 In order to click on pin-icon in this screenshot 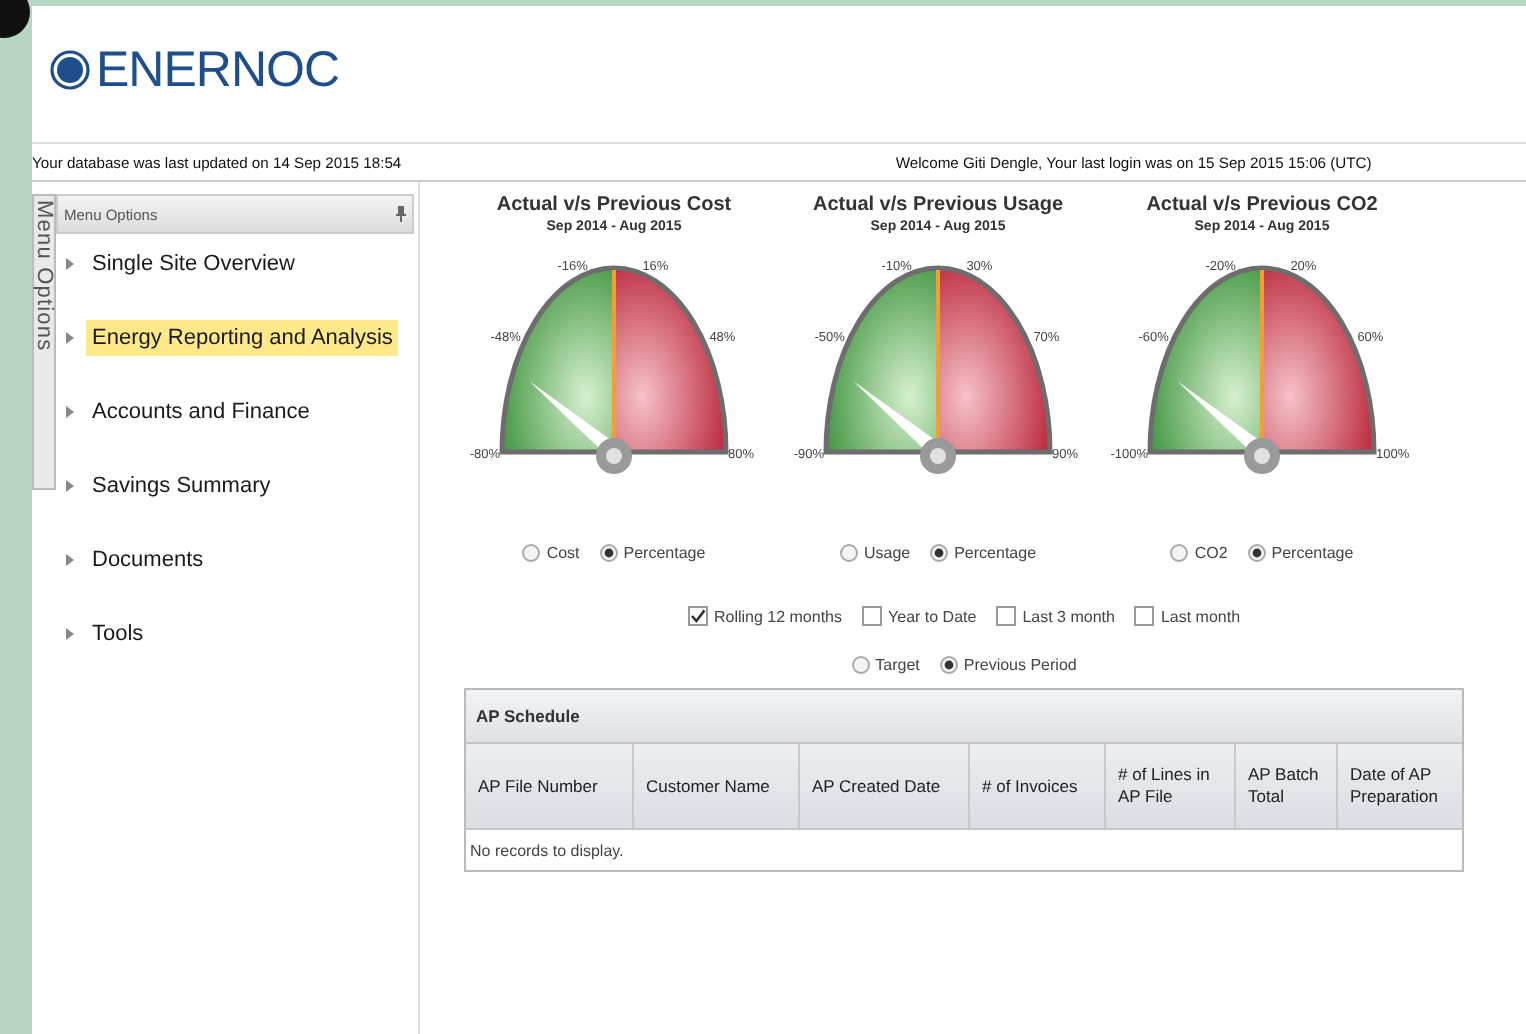, I will do `click(401, 214)`.